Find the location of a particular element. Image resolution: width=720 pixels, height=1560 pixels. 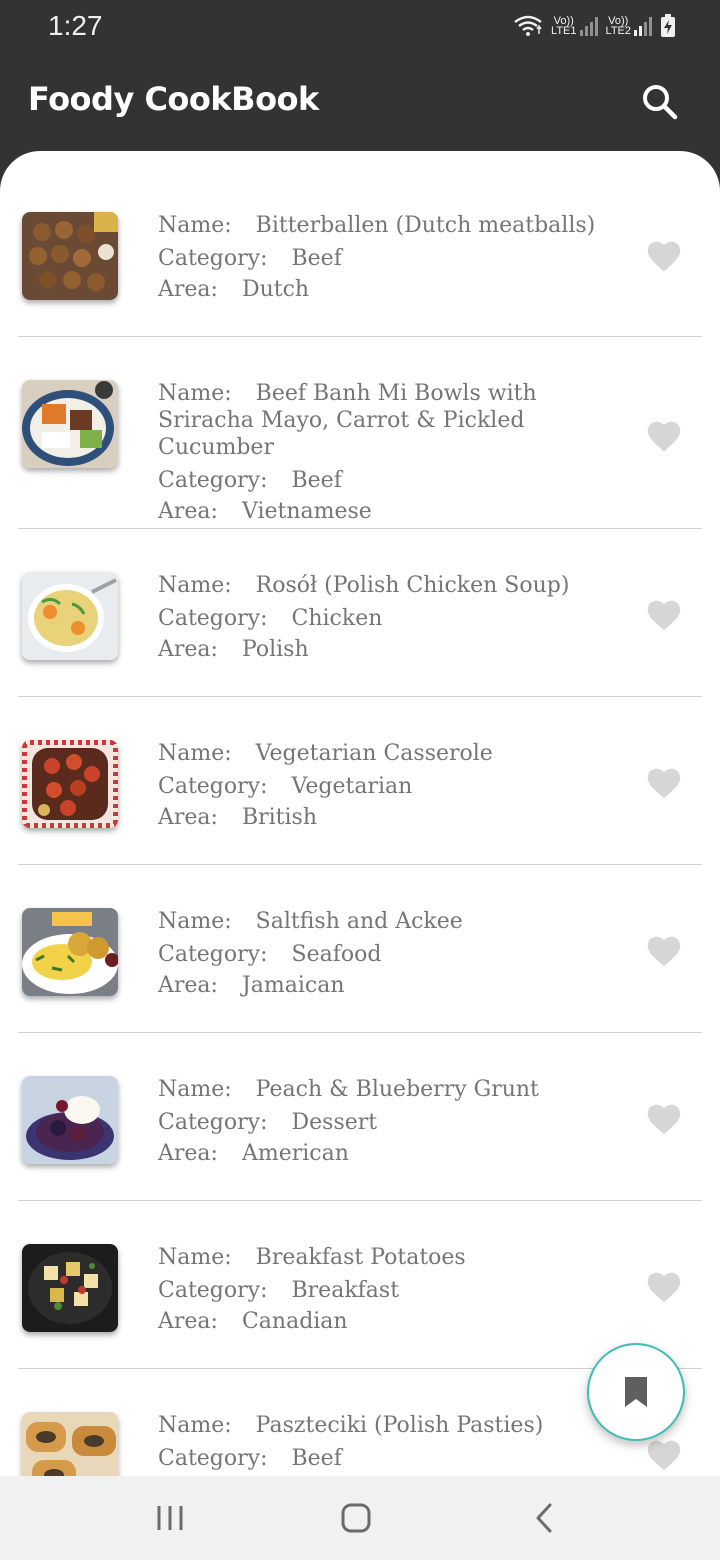

meal-area: Jamaican is located at coordinates (293, 985).